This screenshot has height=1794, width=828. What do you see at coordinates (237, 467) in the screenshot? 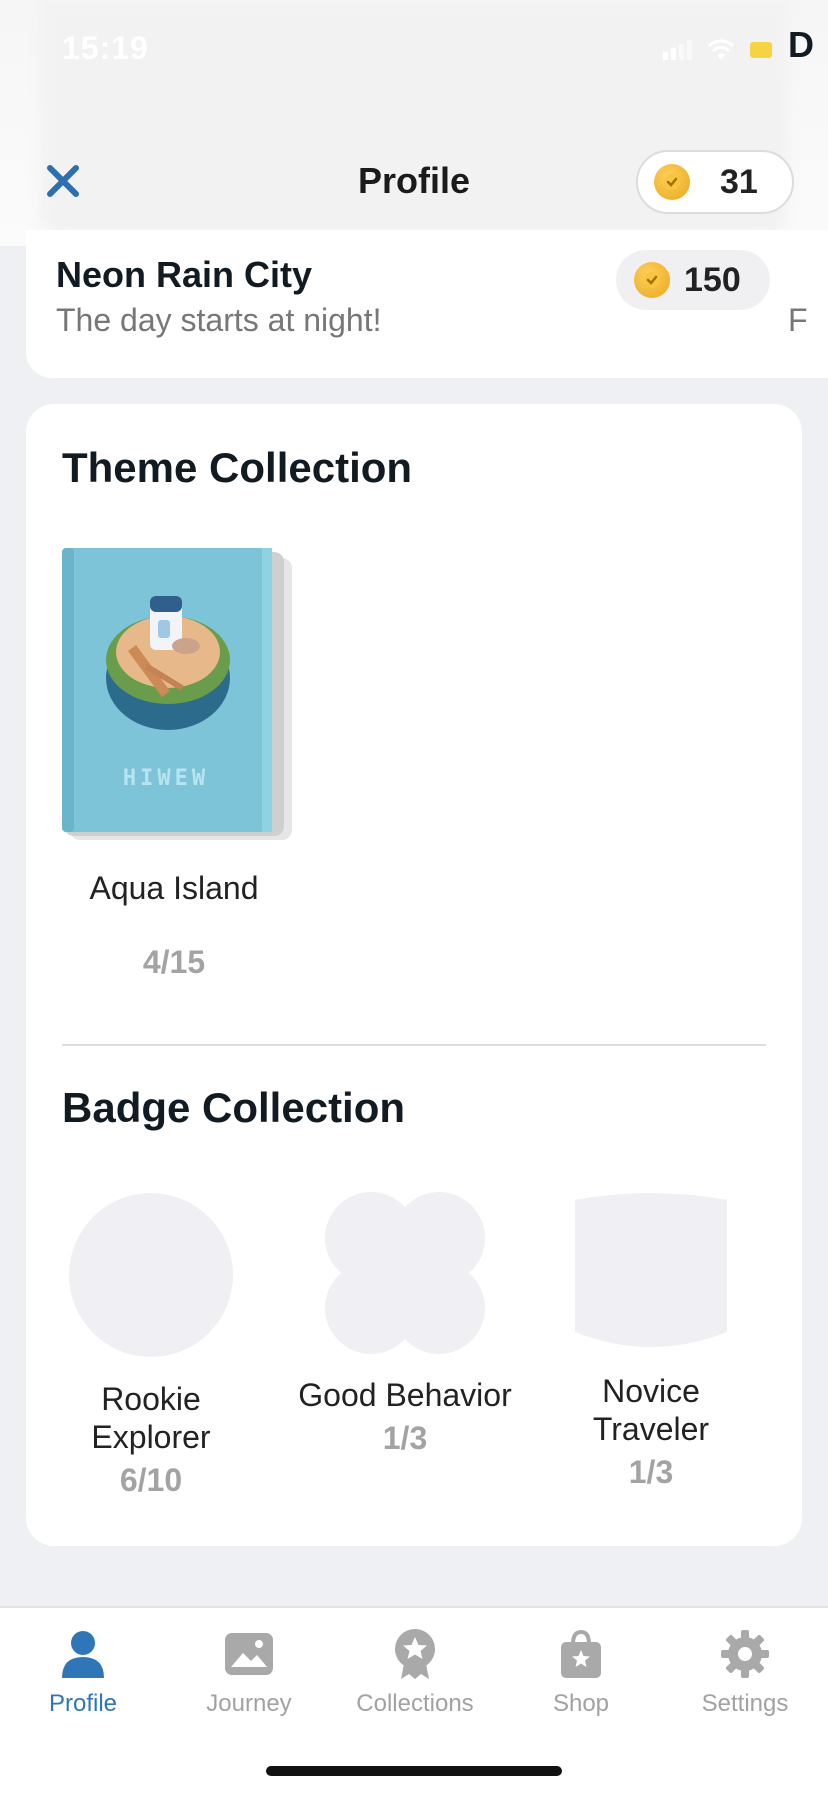
I see `theme-collection-title: Theme Collection` at bounding box center [237, 467].